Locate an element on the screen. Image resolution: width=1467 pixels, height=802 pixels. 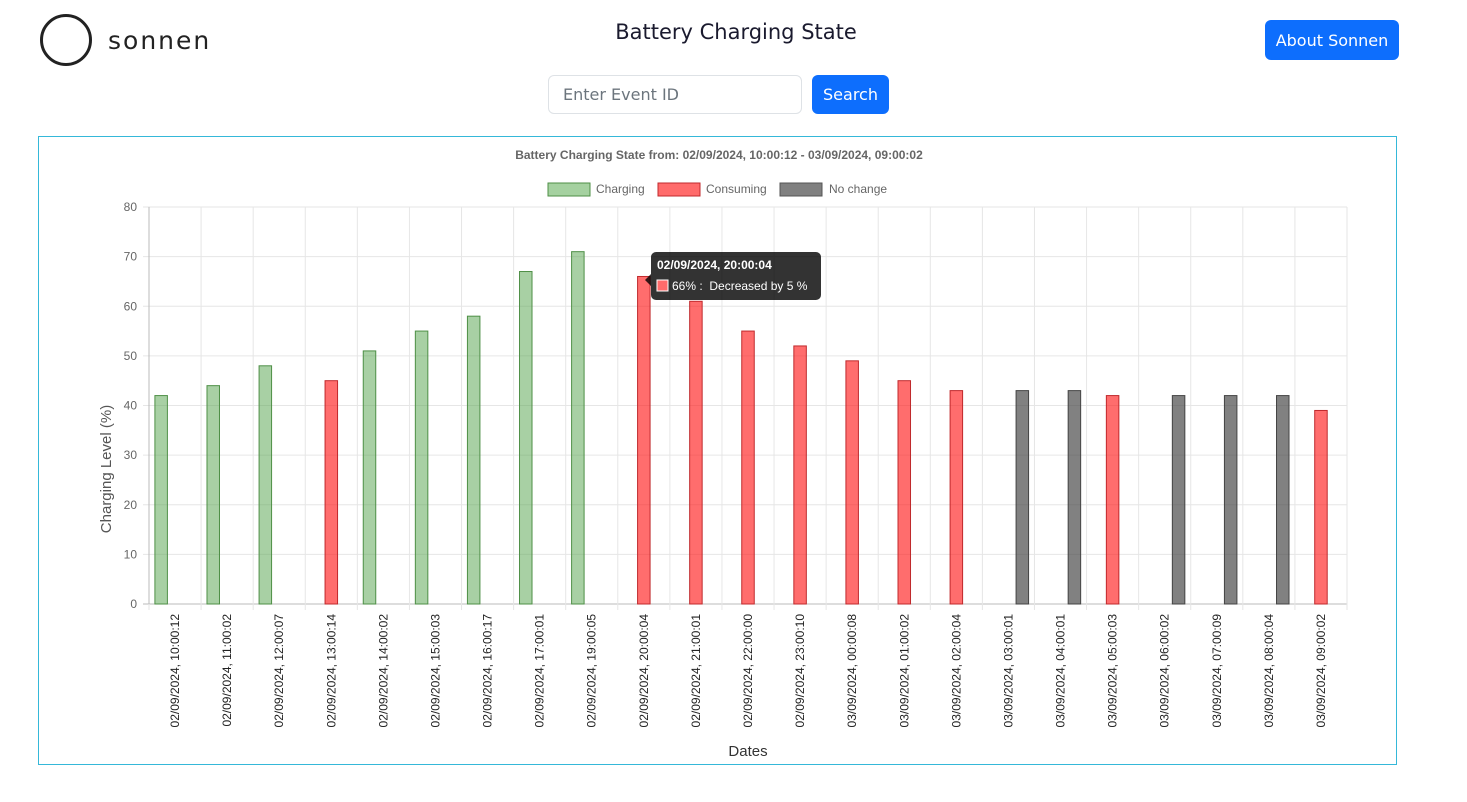
x-tick-label: 02/09/2024, 23:00:10 is located at coordinates (800, 671).